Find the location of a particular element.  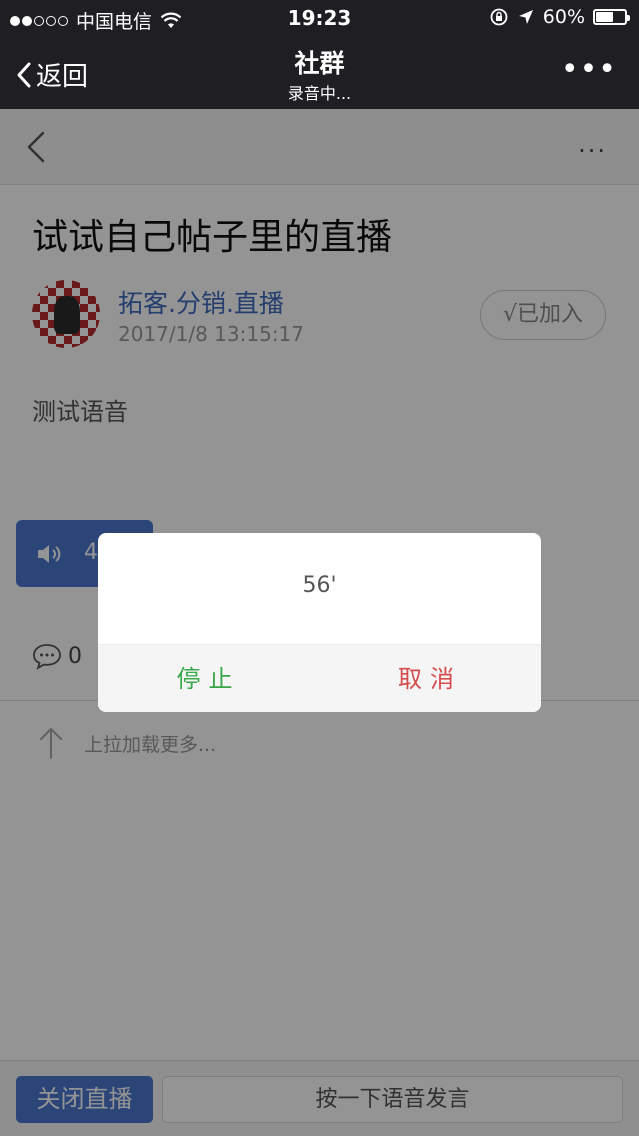

recording-counter: 56' is located at coordinates (319, 585).